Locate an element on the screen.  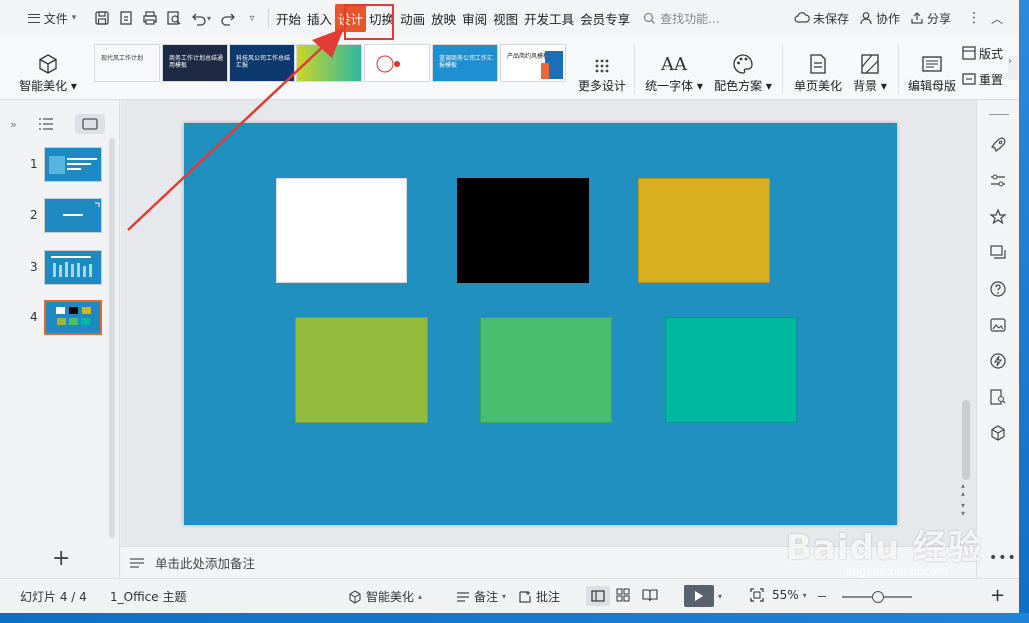
tab-member: 会员专享 is located at coordinates (605, 18).